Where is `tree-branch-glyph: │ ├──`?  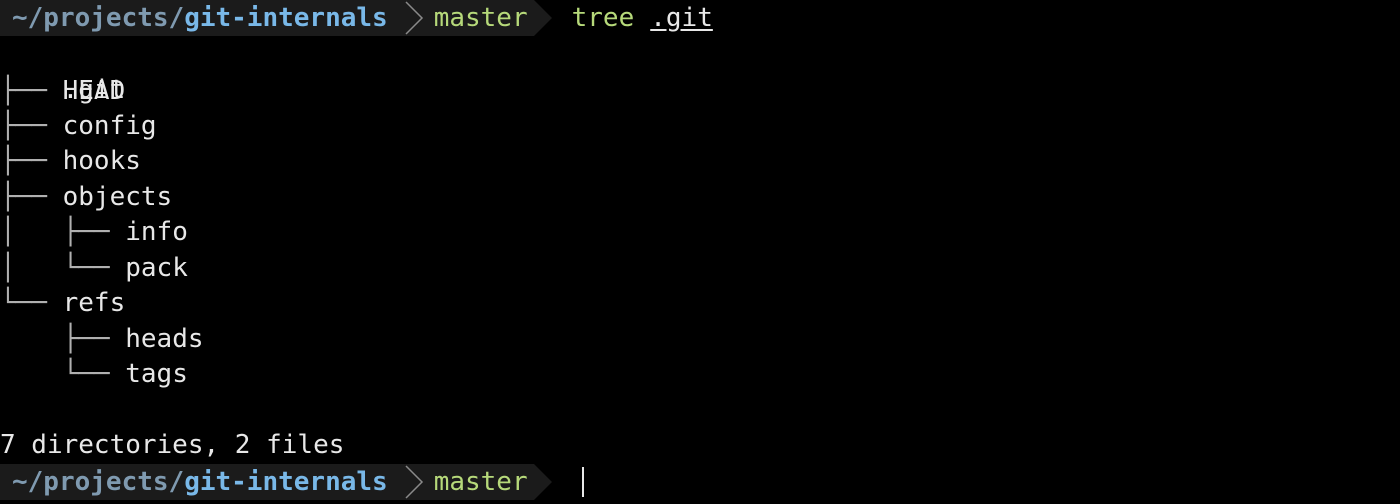
tree-branch-glyph: │ ├── is located at coordinates (63, 232).